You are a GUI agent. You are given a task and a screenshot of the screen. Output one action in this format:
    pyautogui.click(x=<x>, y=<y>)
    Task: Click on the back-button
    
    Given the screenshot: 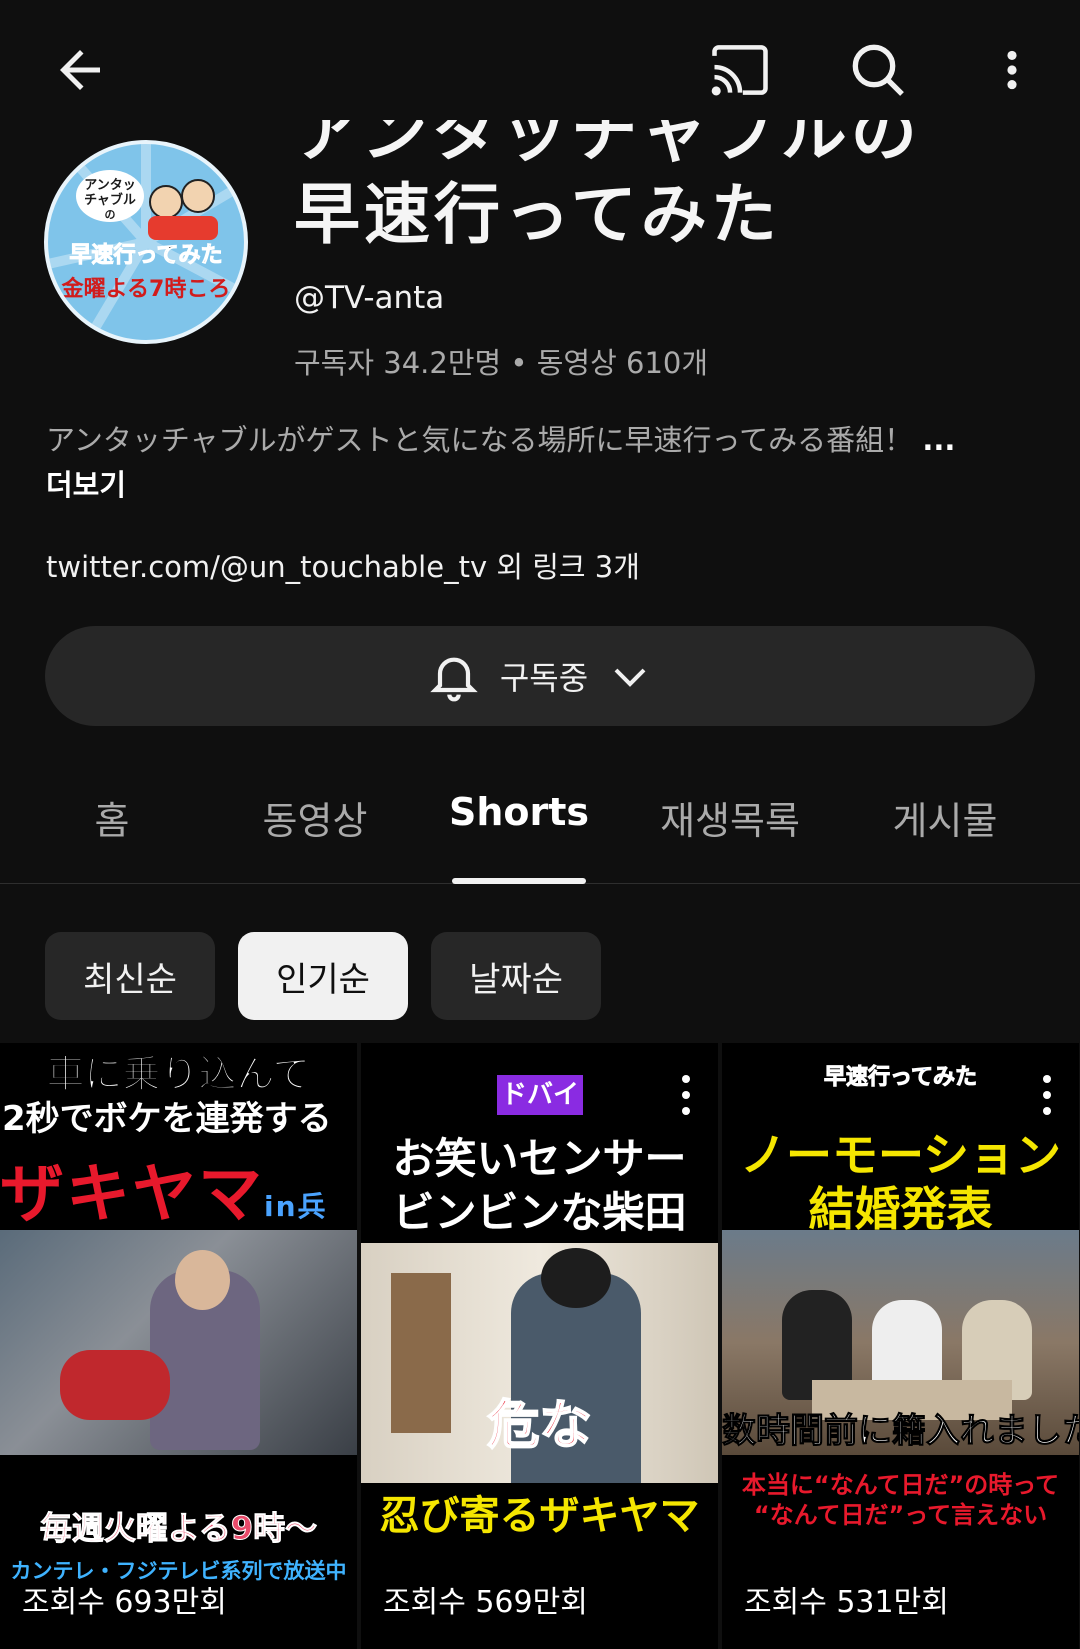 What is the action you would take?
    pyautogui.click(x=80, y=70)
    